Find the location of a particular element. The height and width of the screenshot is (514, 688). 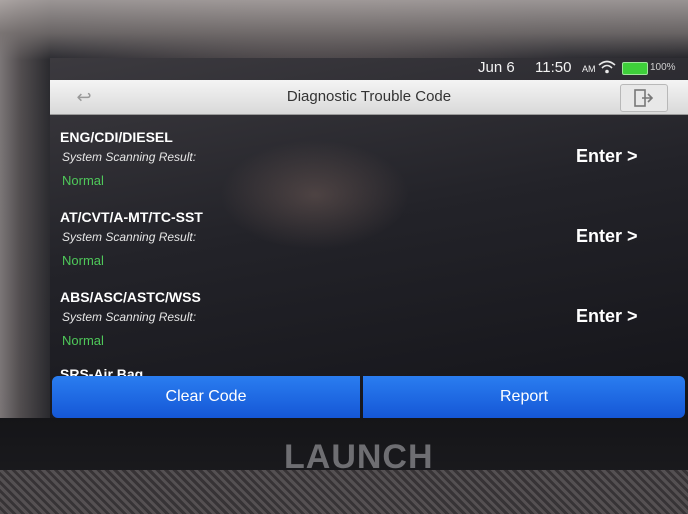

status-date: Jun 6 is located at coordinates (496, 67).